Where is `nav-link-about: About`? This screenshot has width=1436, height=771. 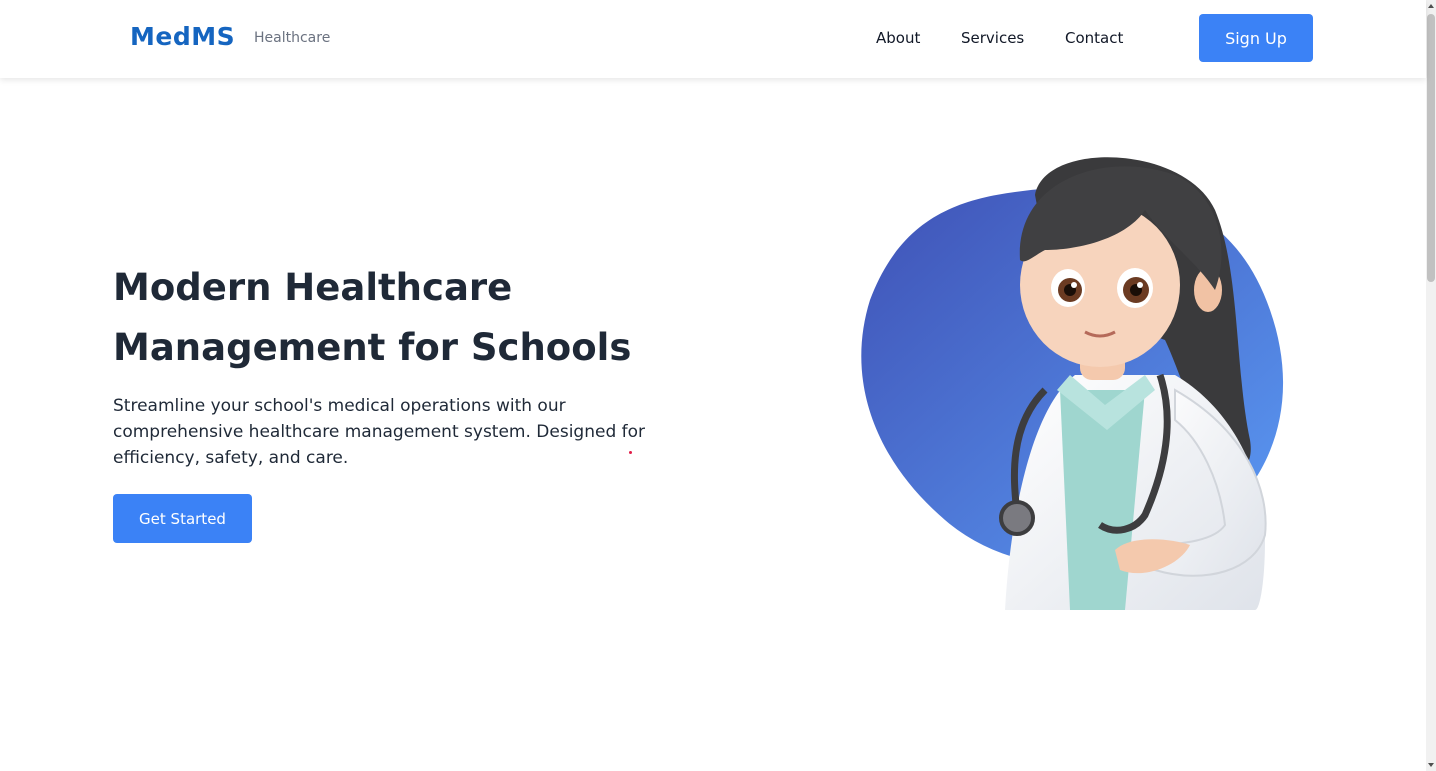 nav-link-about: About is located at coordinates (898, 38).